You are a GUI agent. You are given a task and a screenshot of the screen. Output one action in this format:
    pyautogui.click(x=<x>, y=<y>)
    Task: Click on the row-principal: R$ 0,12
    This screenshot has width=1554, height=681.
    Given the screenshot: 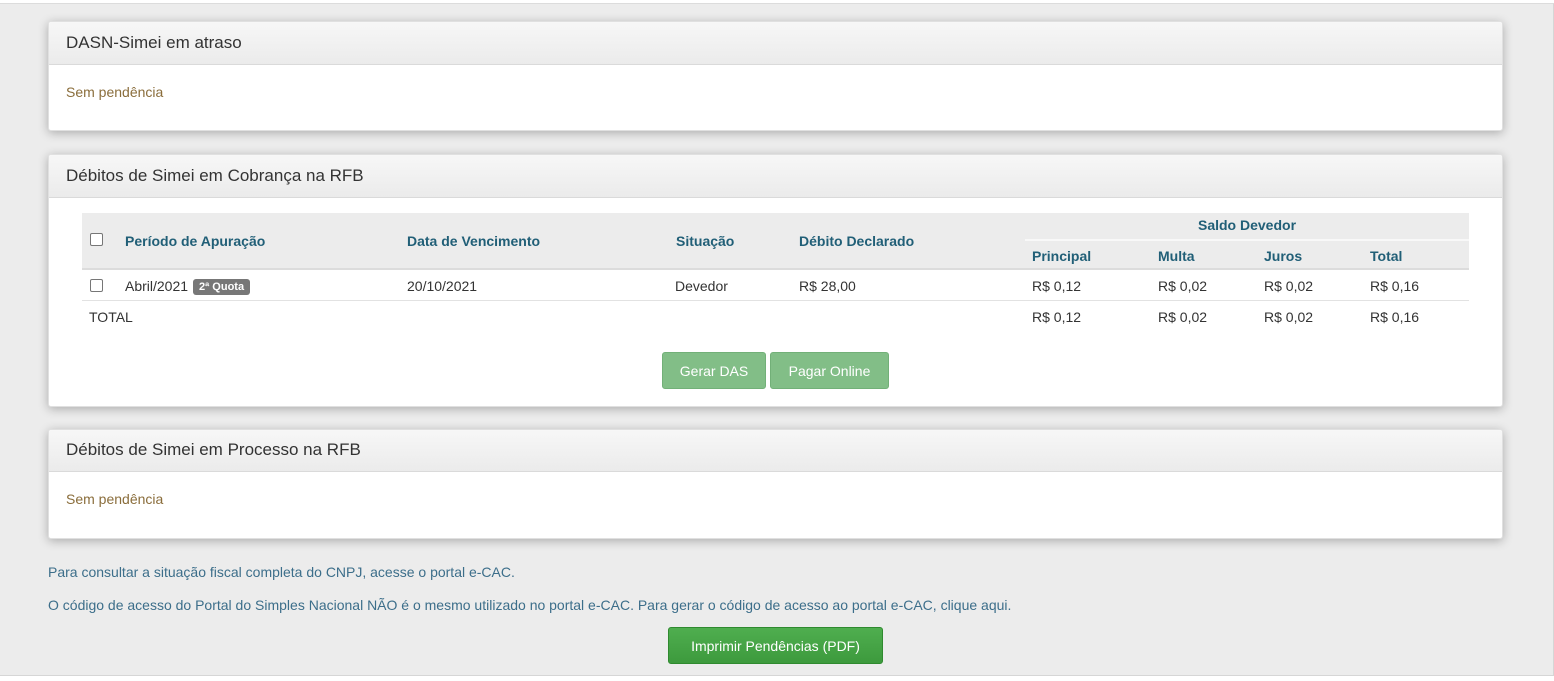 What is the action you would take?
    pyautogui.click(x=1057, y=286)
    